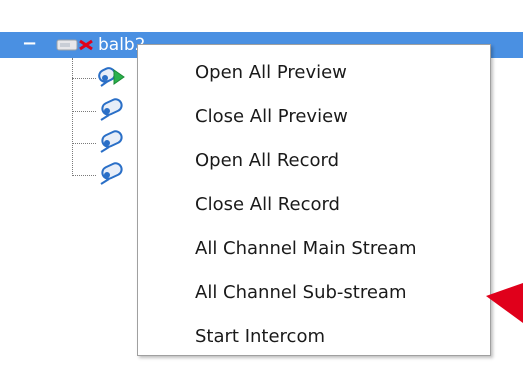  I want to click on annotation-arrow-icon, so click(504, 303).